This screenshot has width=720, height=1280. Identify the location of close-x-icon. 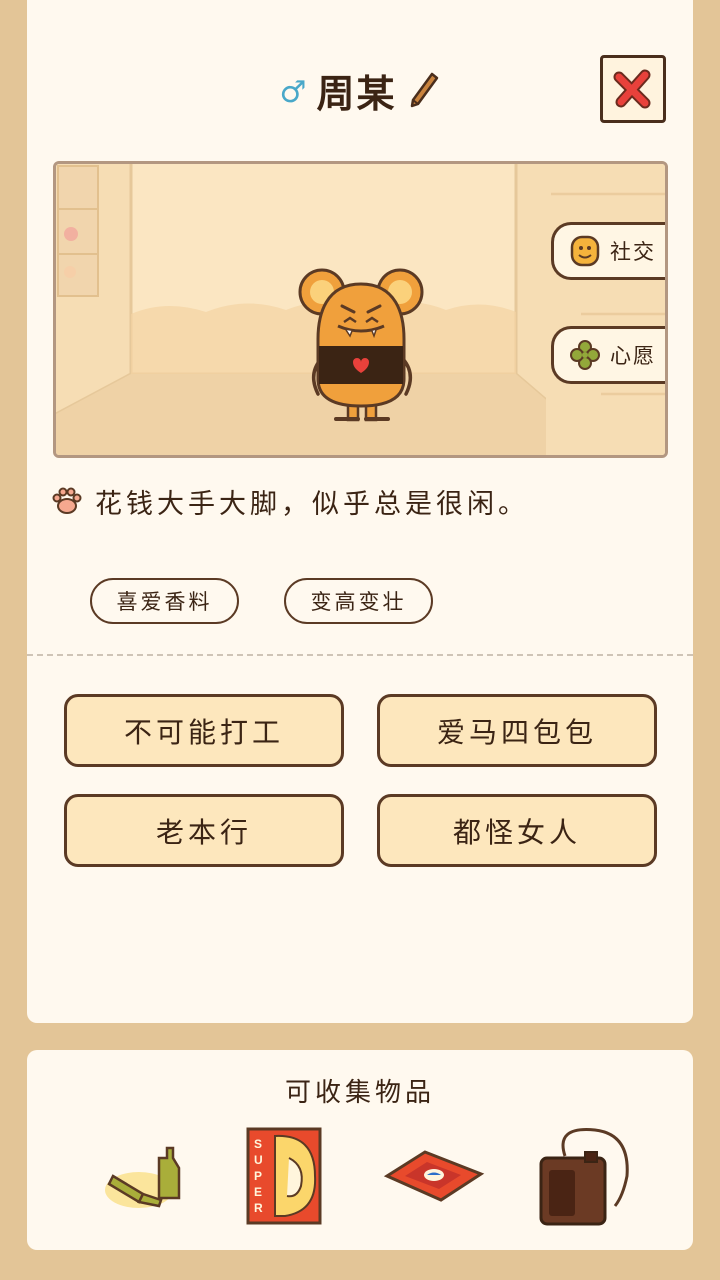
(632, 89).